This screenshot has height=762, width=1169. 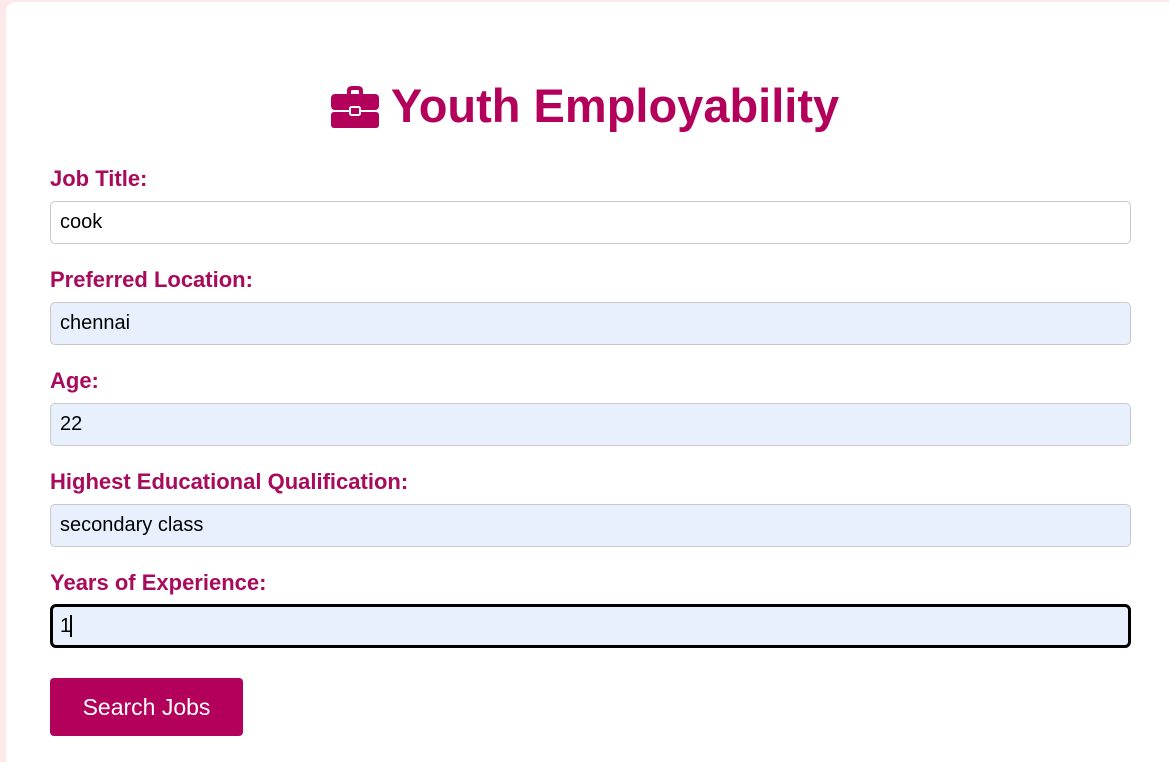 I want to click on qualification-input, so click(x=590, y=525).